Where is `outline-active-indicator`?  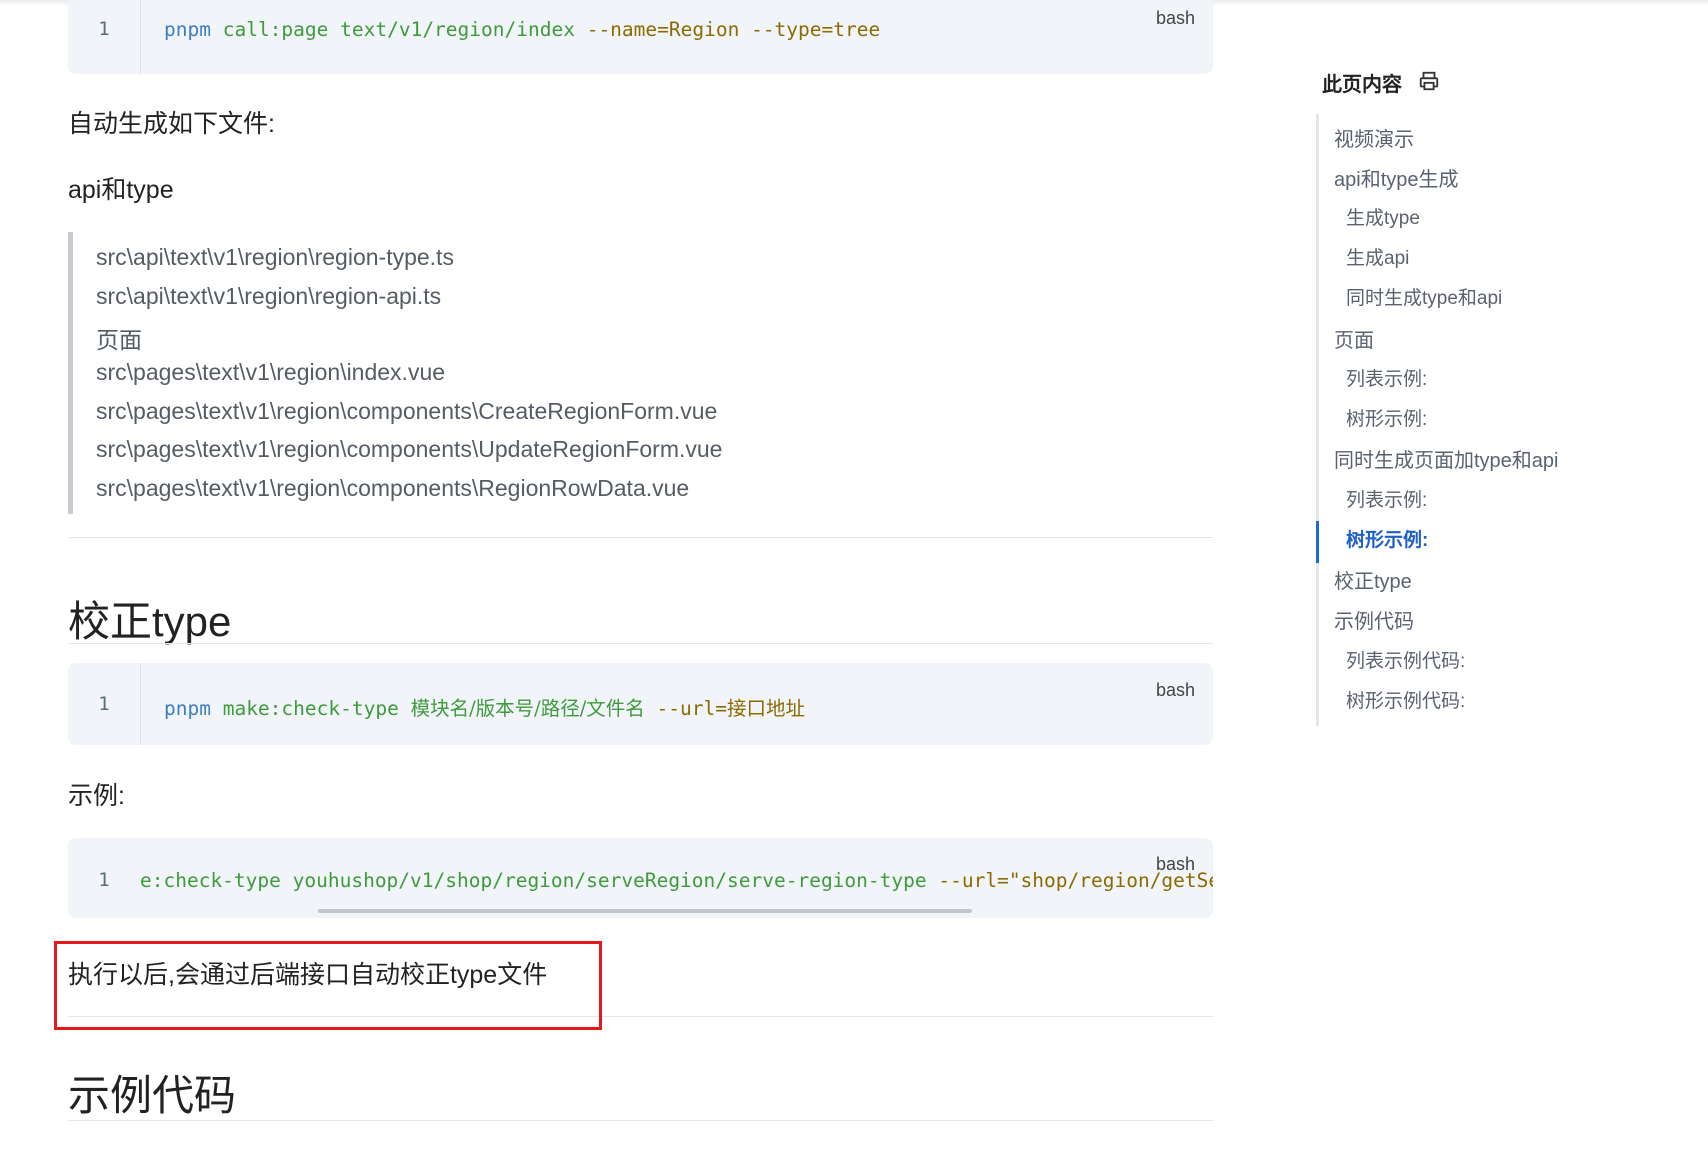 outline-active-indicator is located at coordinates (1317, 542).